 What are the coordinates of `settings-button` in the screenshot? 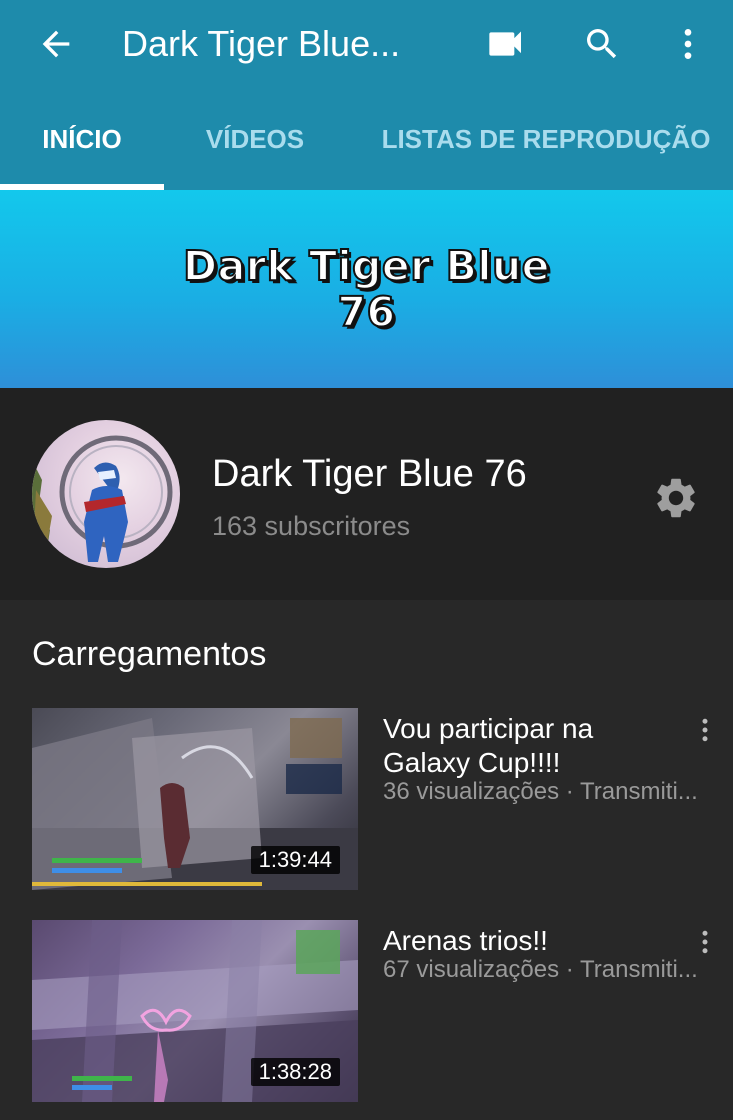 It's located at (676, 498).